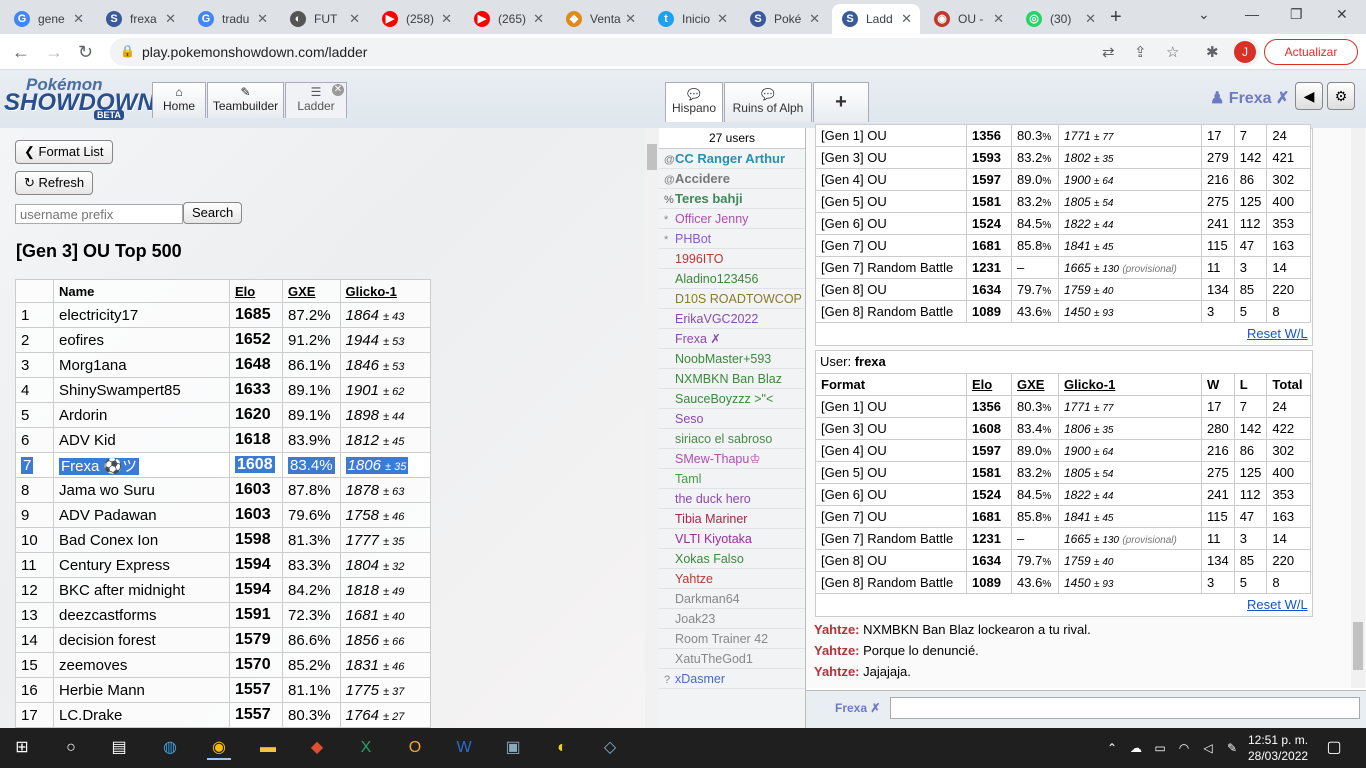  I want to click on share-icon: ⇪, so click(1140, 52).